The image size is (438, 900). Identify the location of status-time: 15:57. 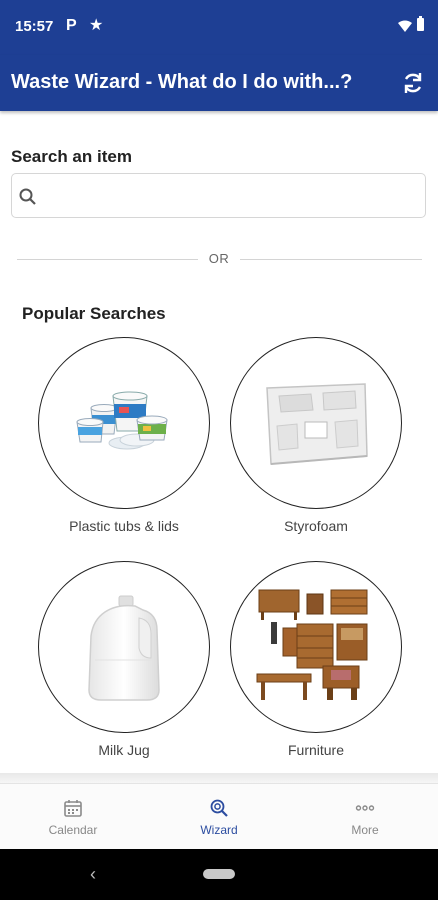
(34, 26).